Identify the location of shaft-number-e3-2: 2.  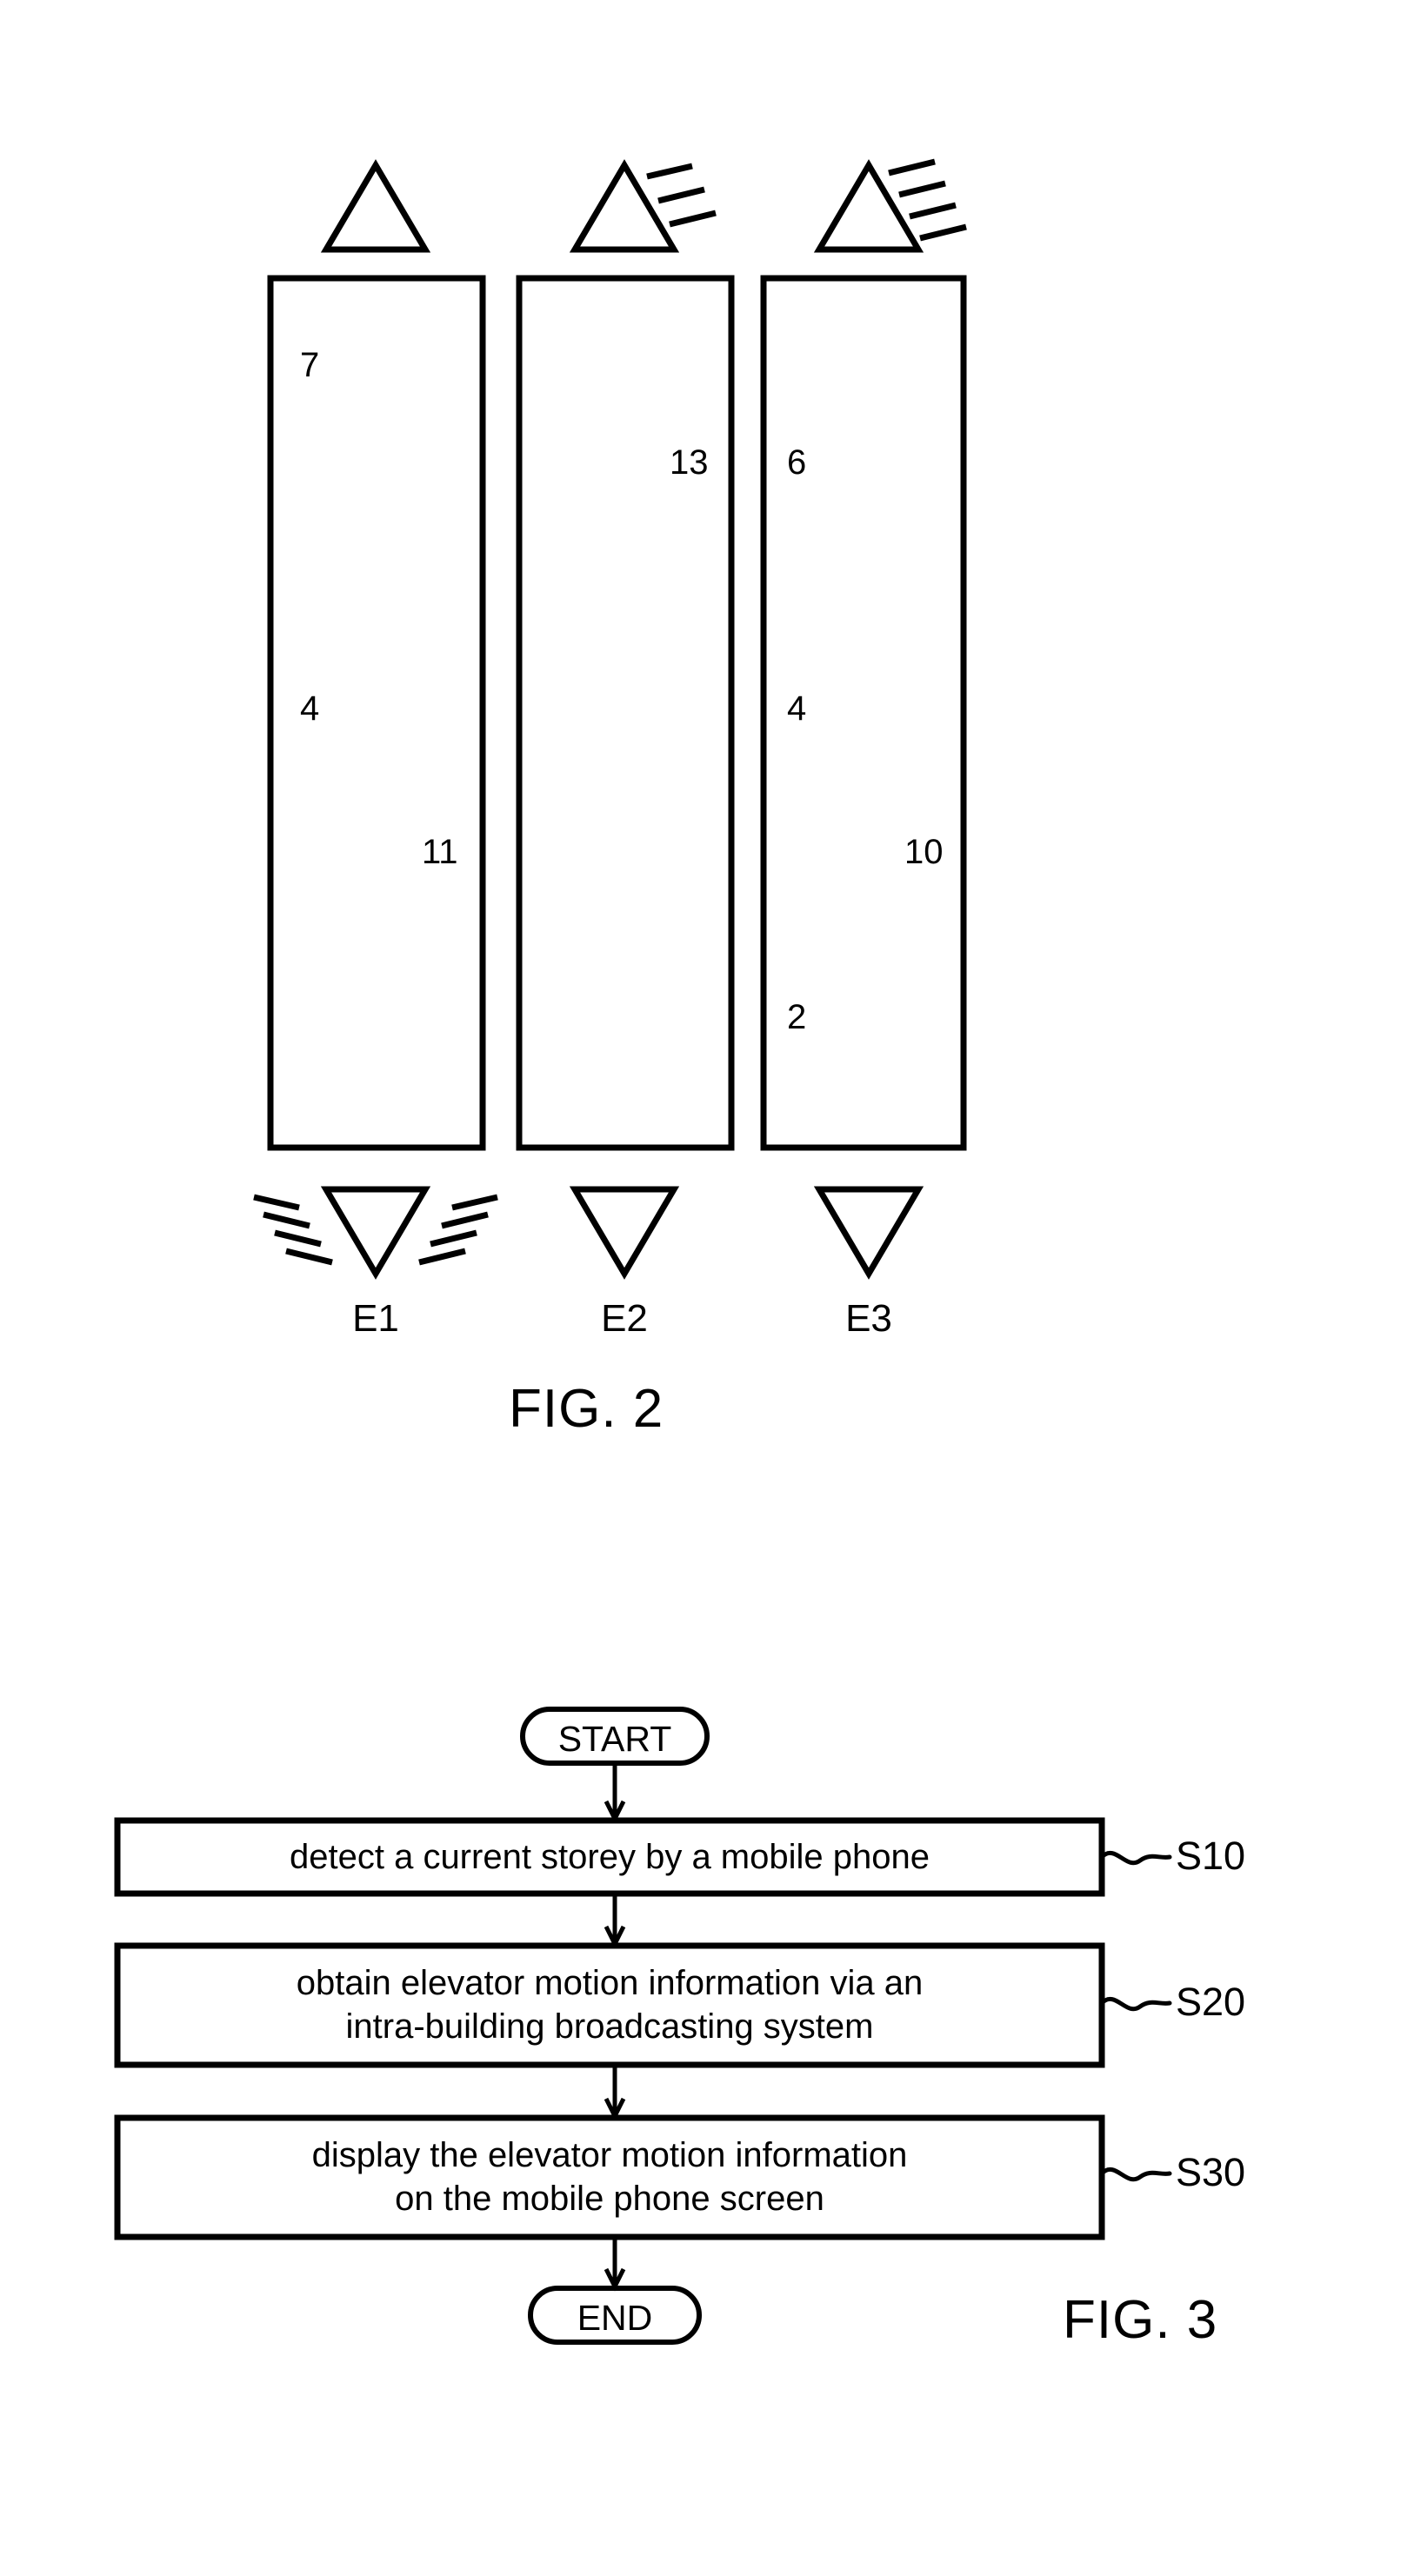
(797, 1017).